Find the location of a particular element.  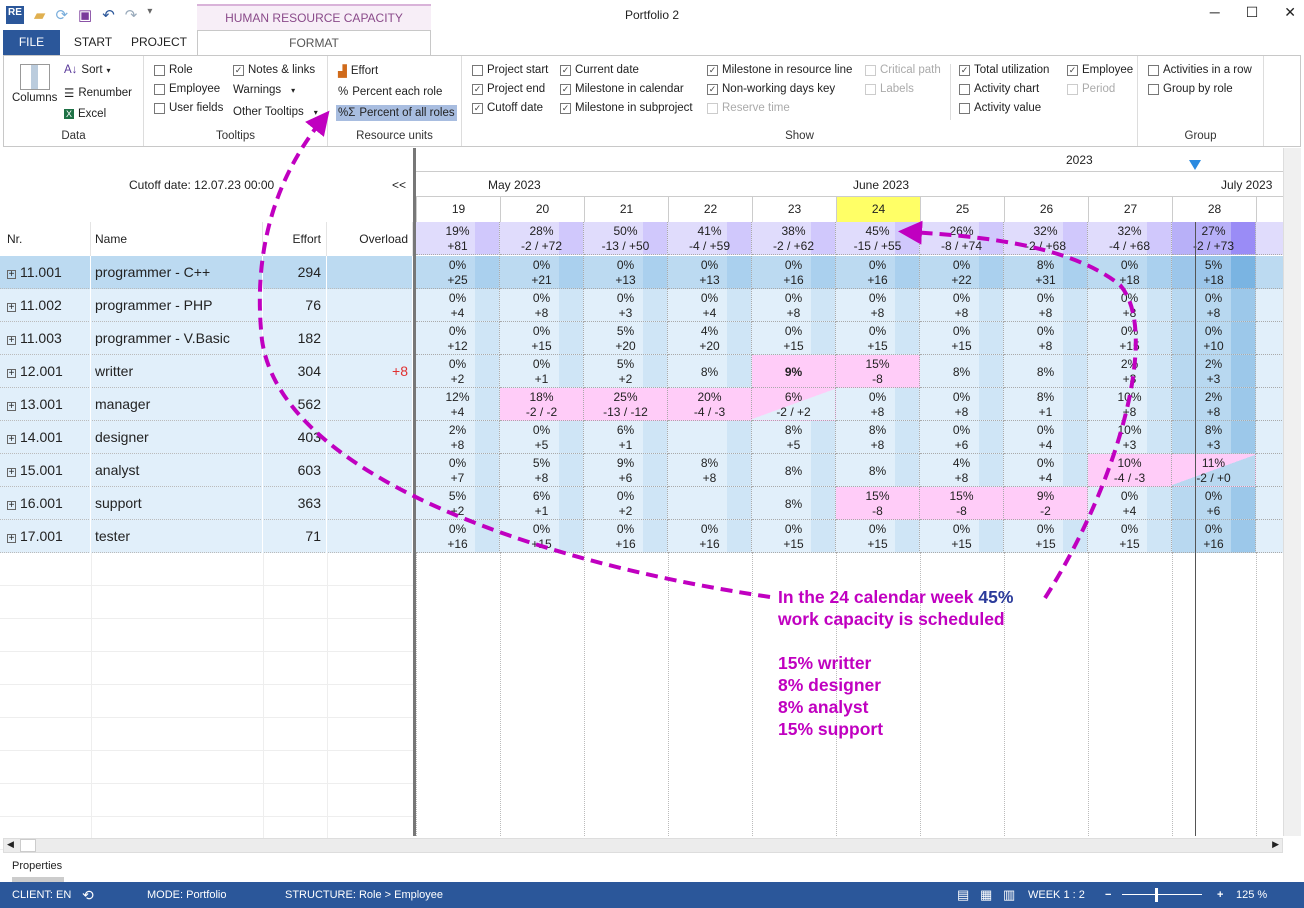

show-checkbox-employee: ✓ Employee is located at coordinates (1100, 70).